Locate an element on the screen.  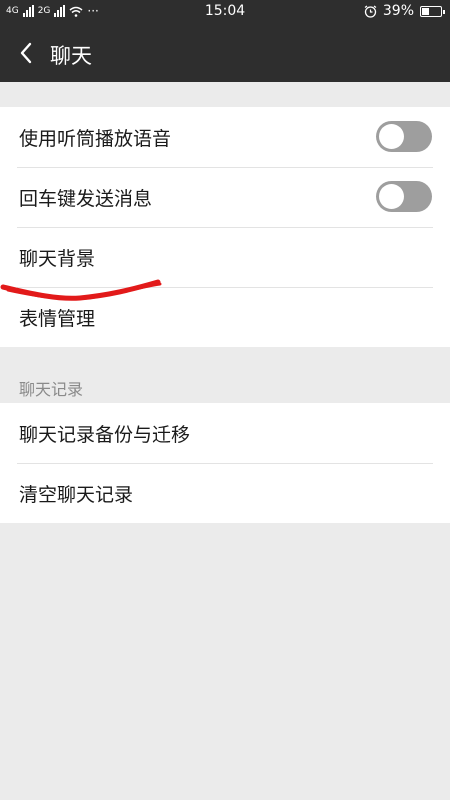
earpiece-toggle is located at coordinates (404, 136).